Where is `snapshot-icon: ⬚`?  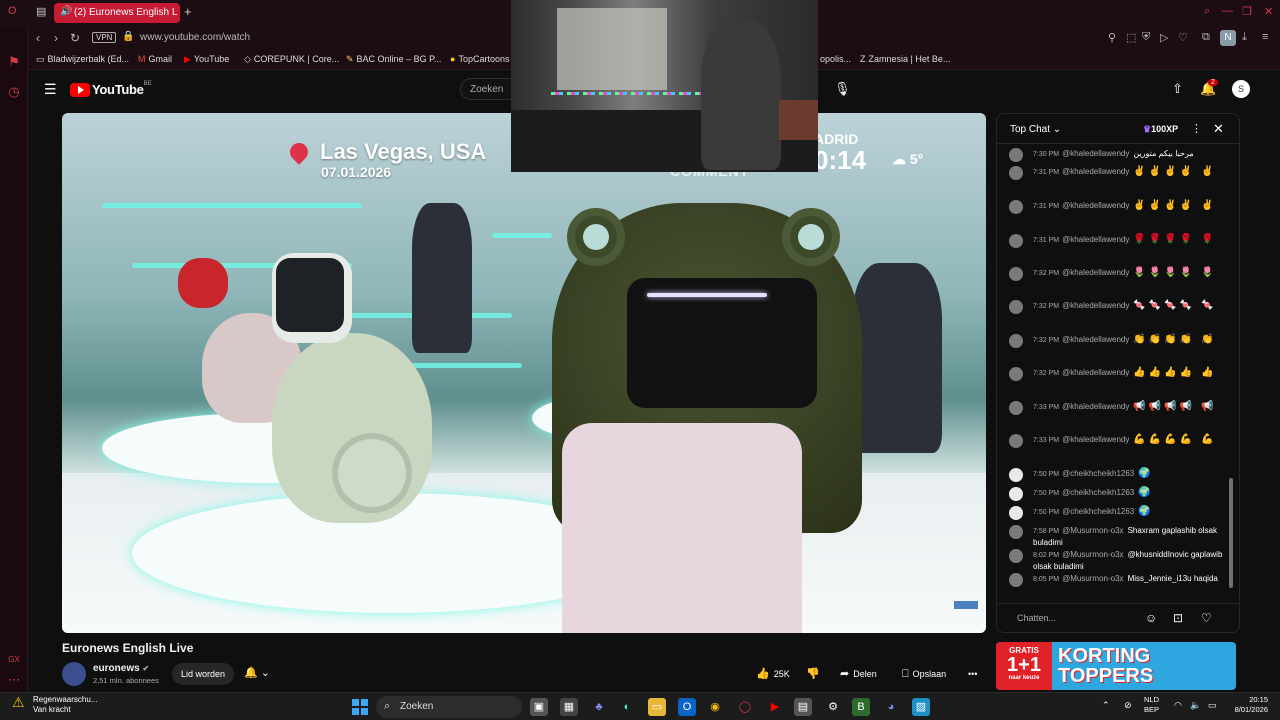 snapshot-icon: ⬚ is located at coordinates (1131, 37).